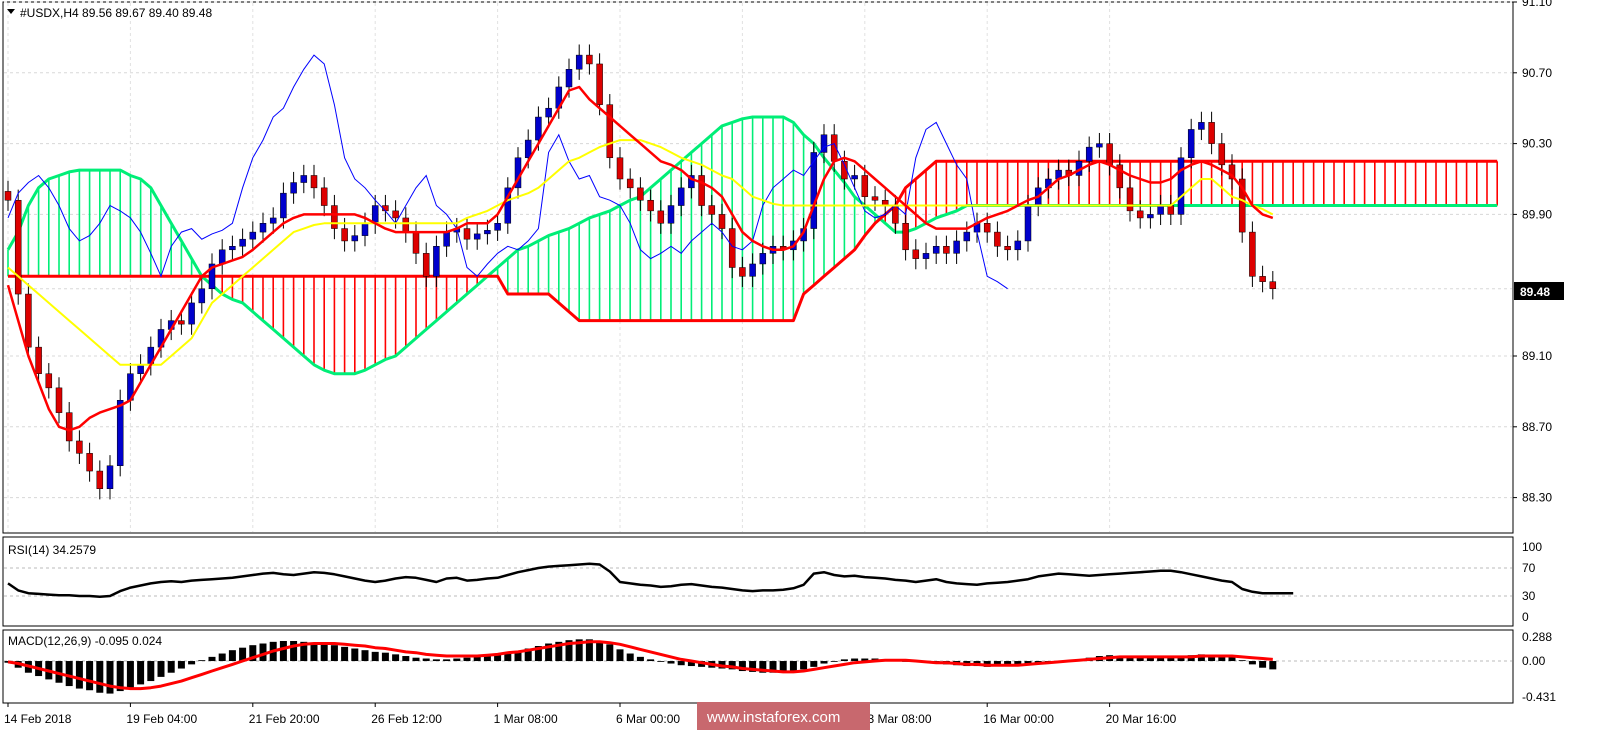 The image size is (1608, 750). What do you see at coordinates (1537, 427) in the screenshot?
I see `price-tick-label: 88.70` at bounding box center [1537, 427].